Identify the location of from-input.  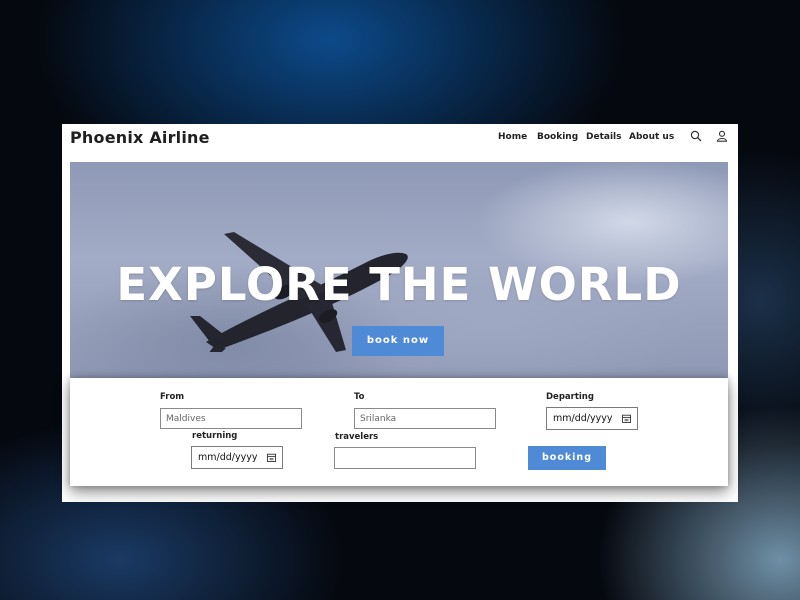
(231, 418).